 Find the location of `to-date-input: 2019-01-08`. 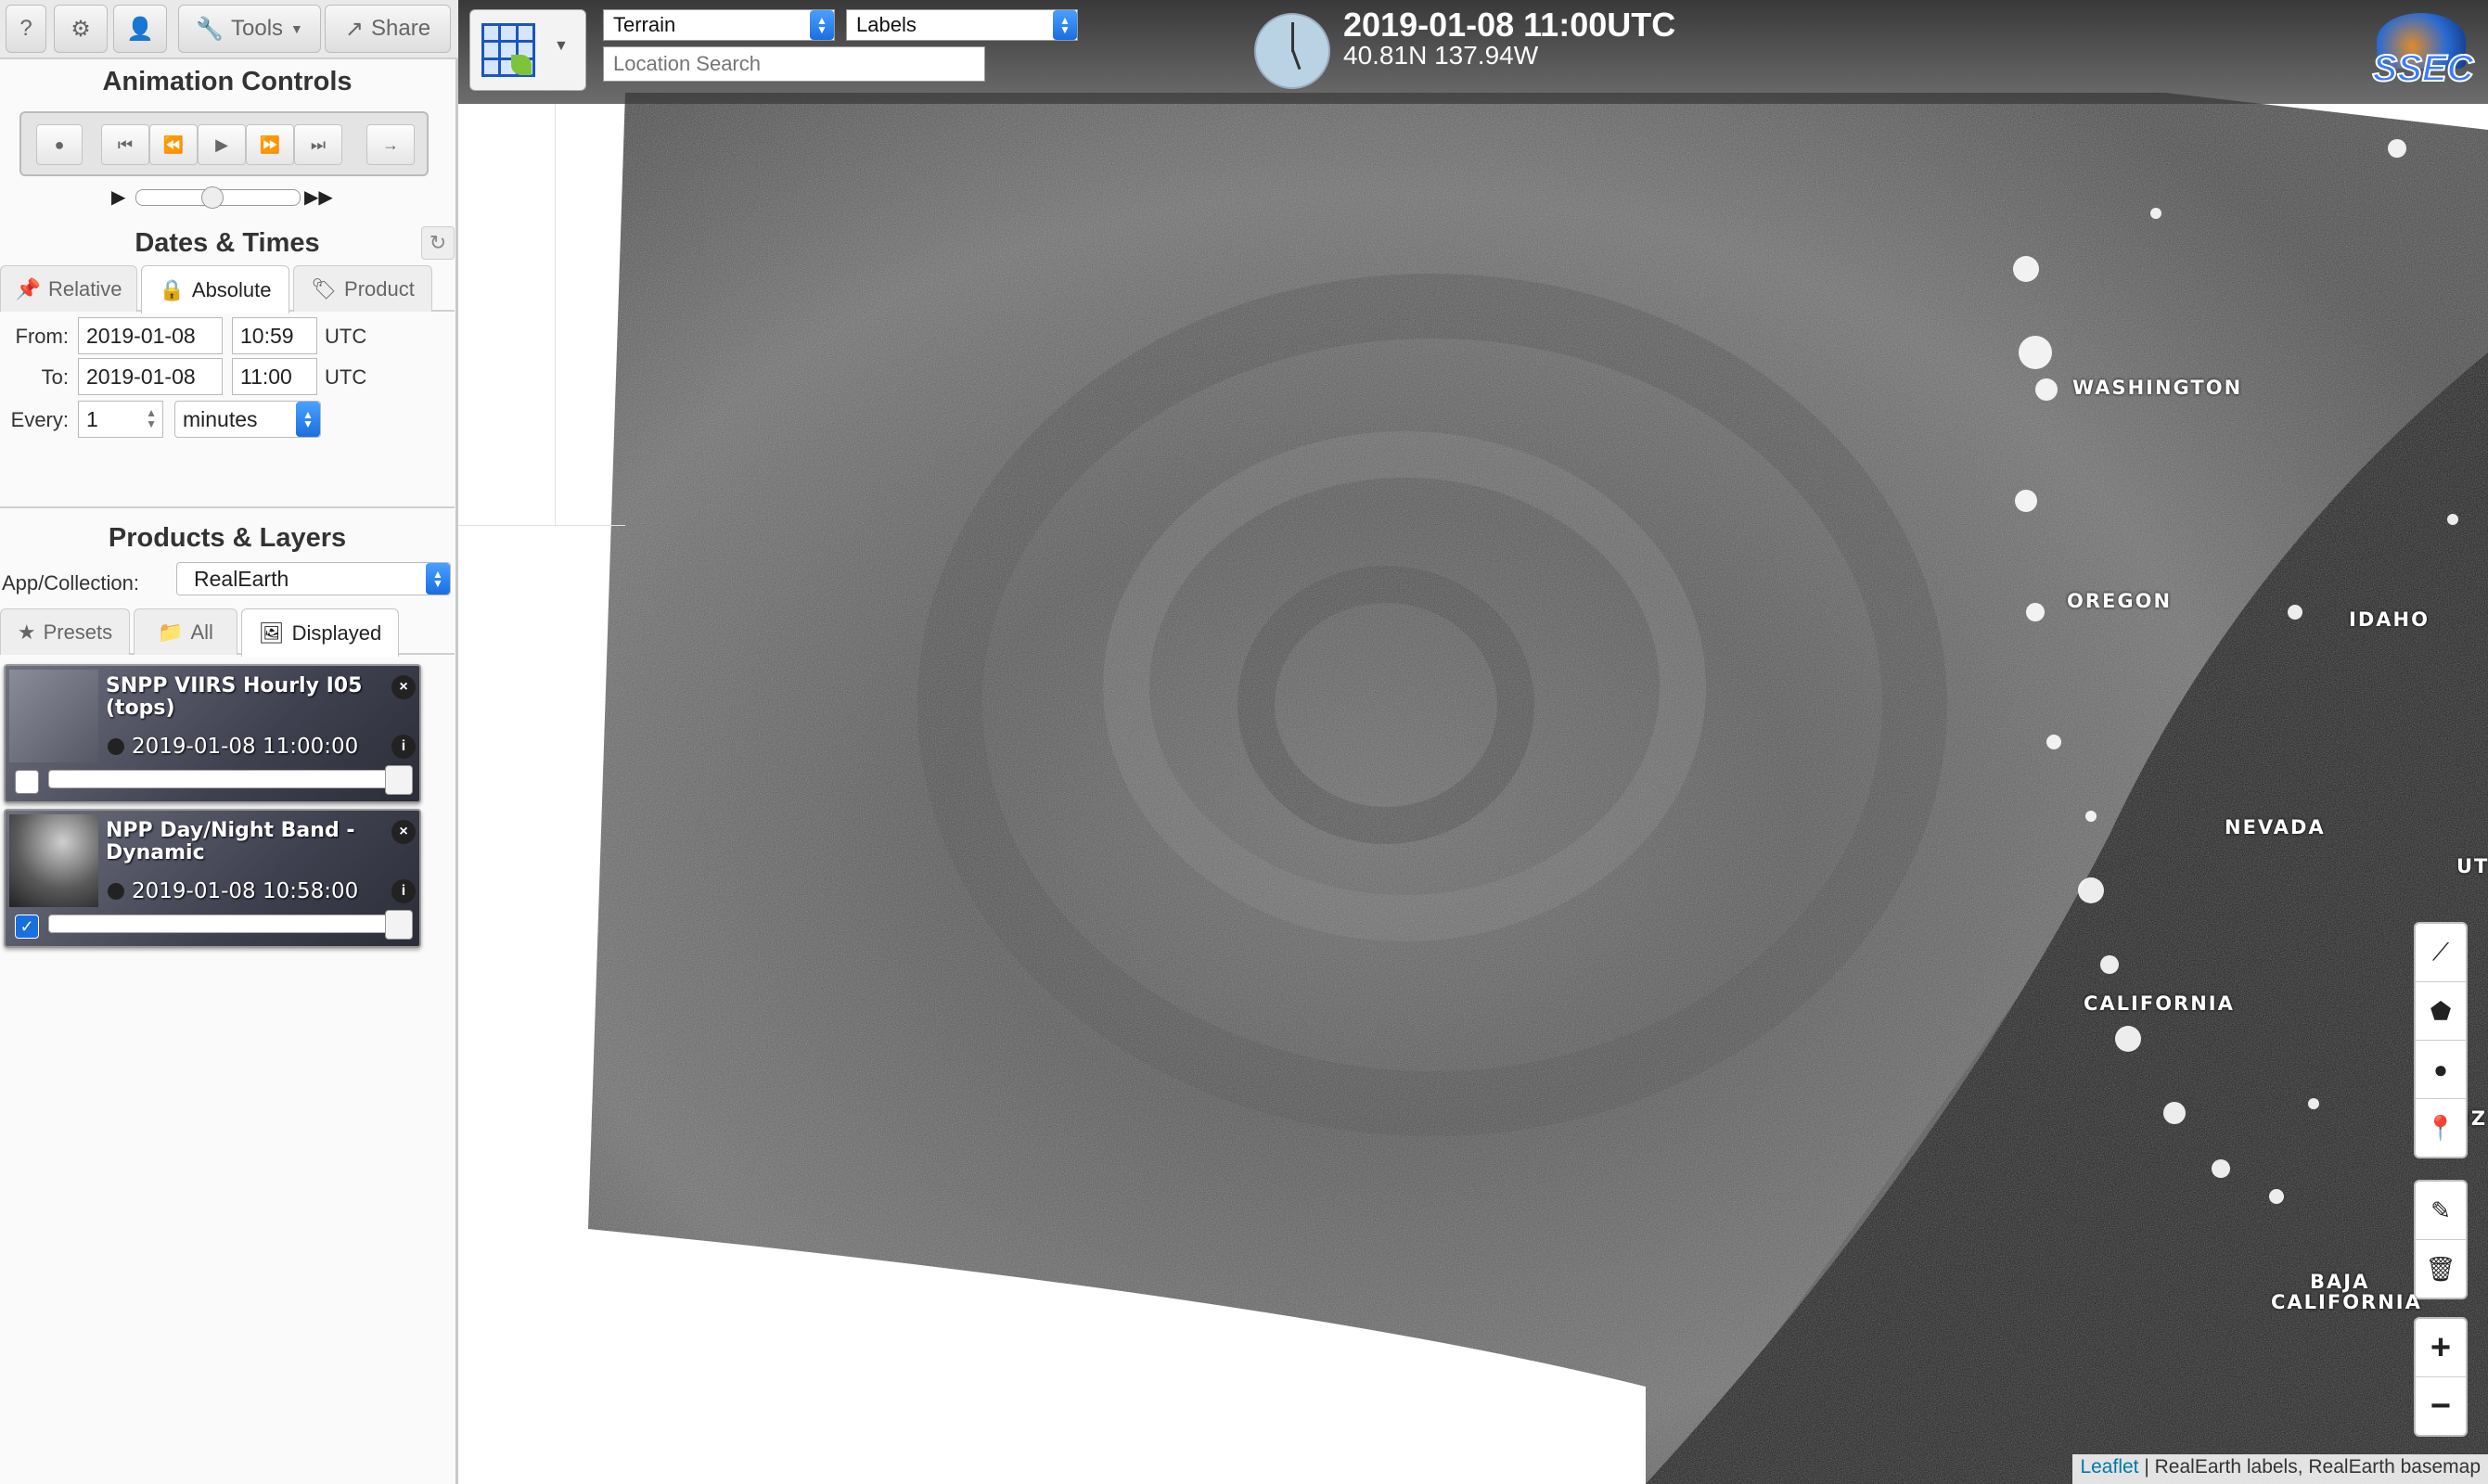

to-date-input: 2019-01-08 is located at coordinates (151, 376).